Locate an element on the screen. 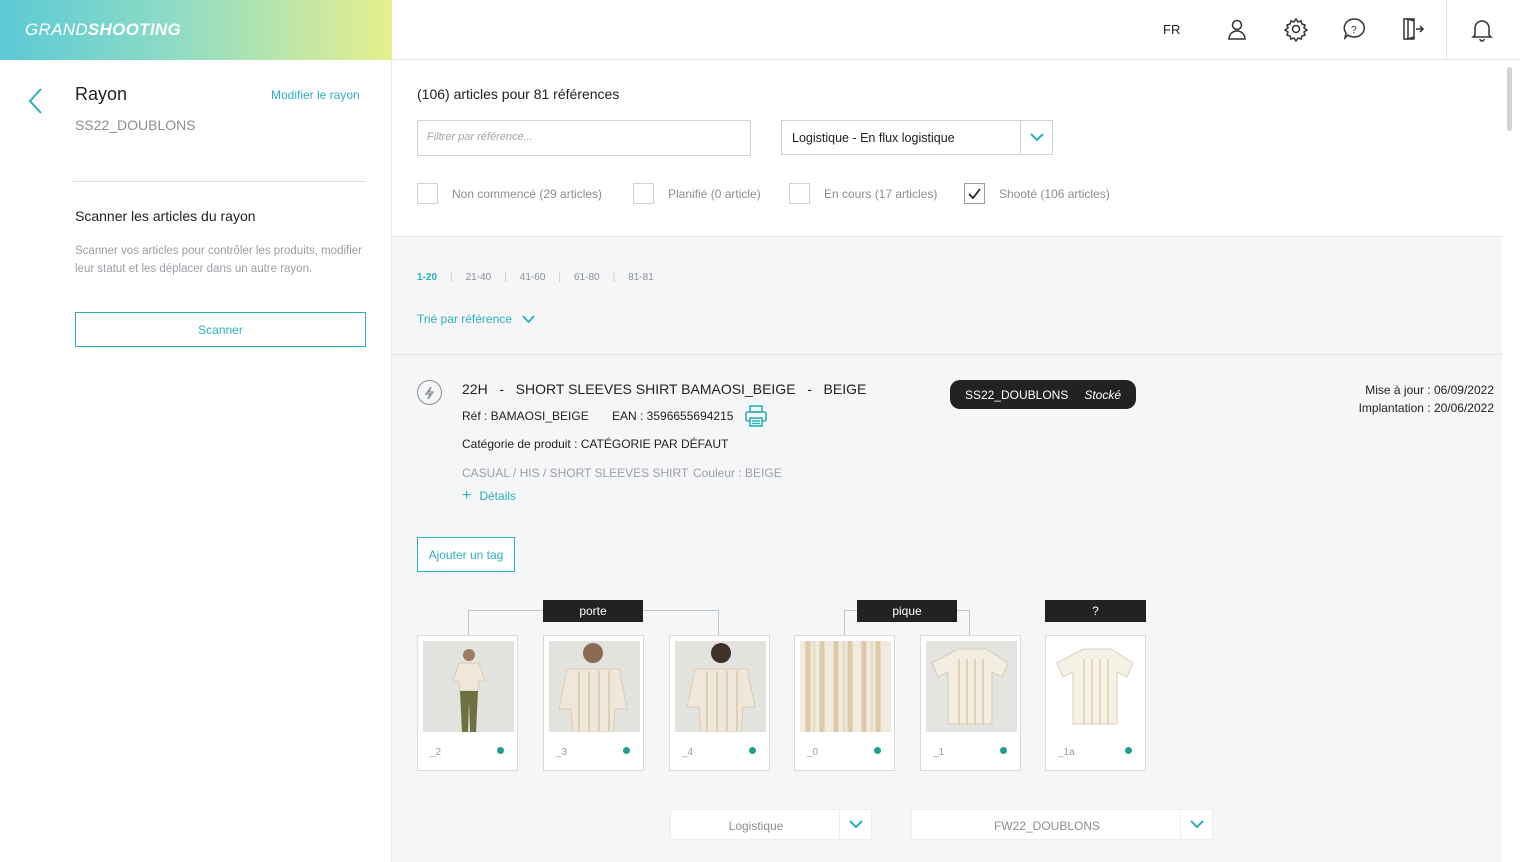  product-reference: Réf : BAMAOSI_BEIGE is located at coordinates (525, 416).